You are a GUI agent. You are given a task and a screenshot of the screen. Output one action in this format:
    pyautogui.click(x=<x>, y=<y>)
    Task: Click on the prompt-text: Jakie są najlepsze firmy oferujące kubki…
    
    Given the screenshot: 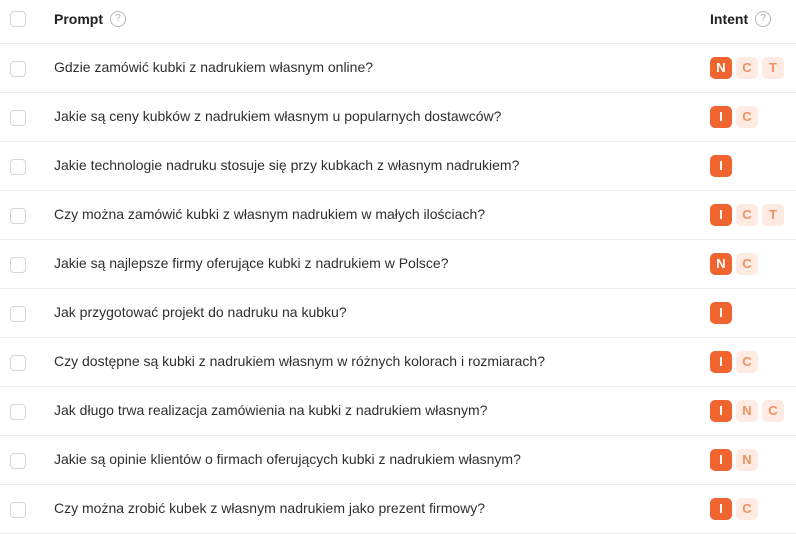 What is the action you would take?
    pyautogui.click(x=251, y=263)
    